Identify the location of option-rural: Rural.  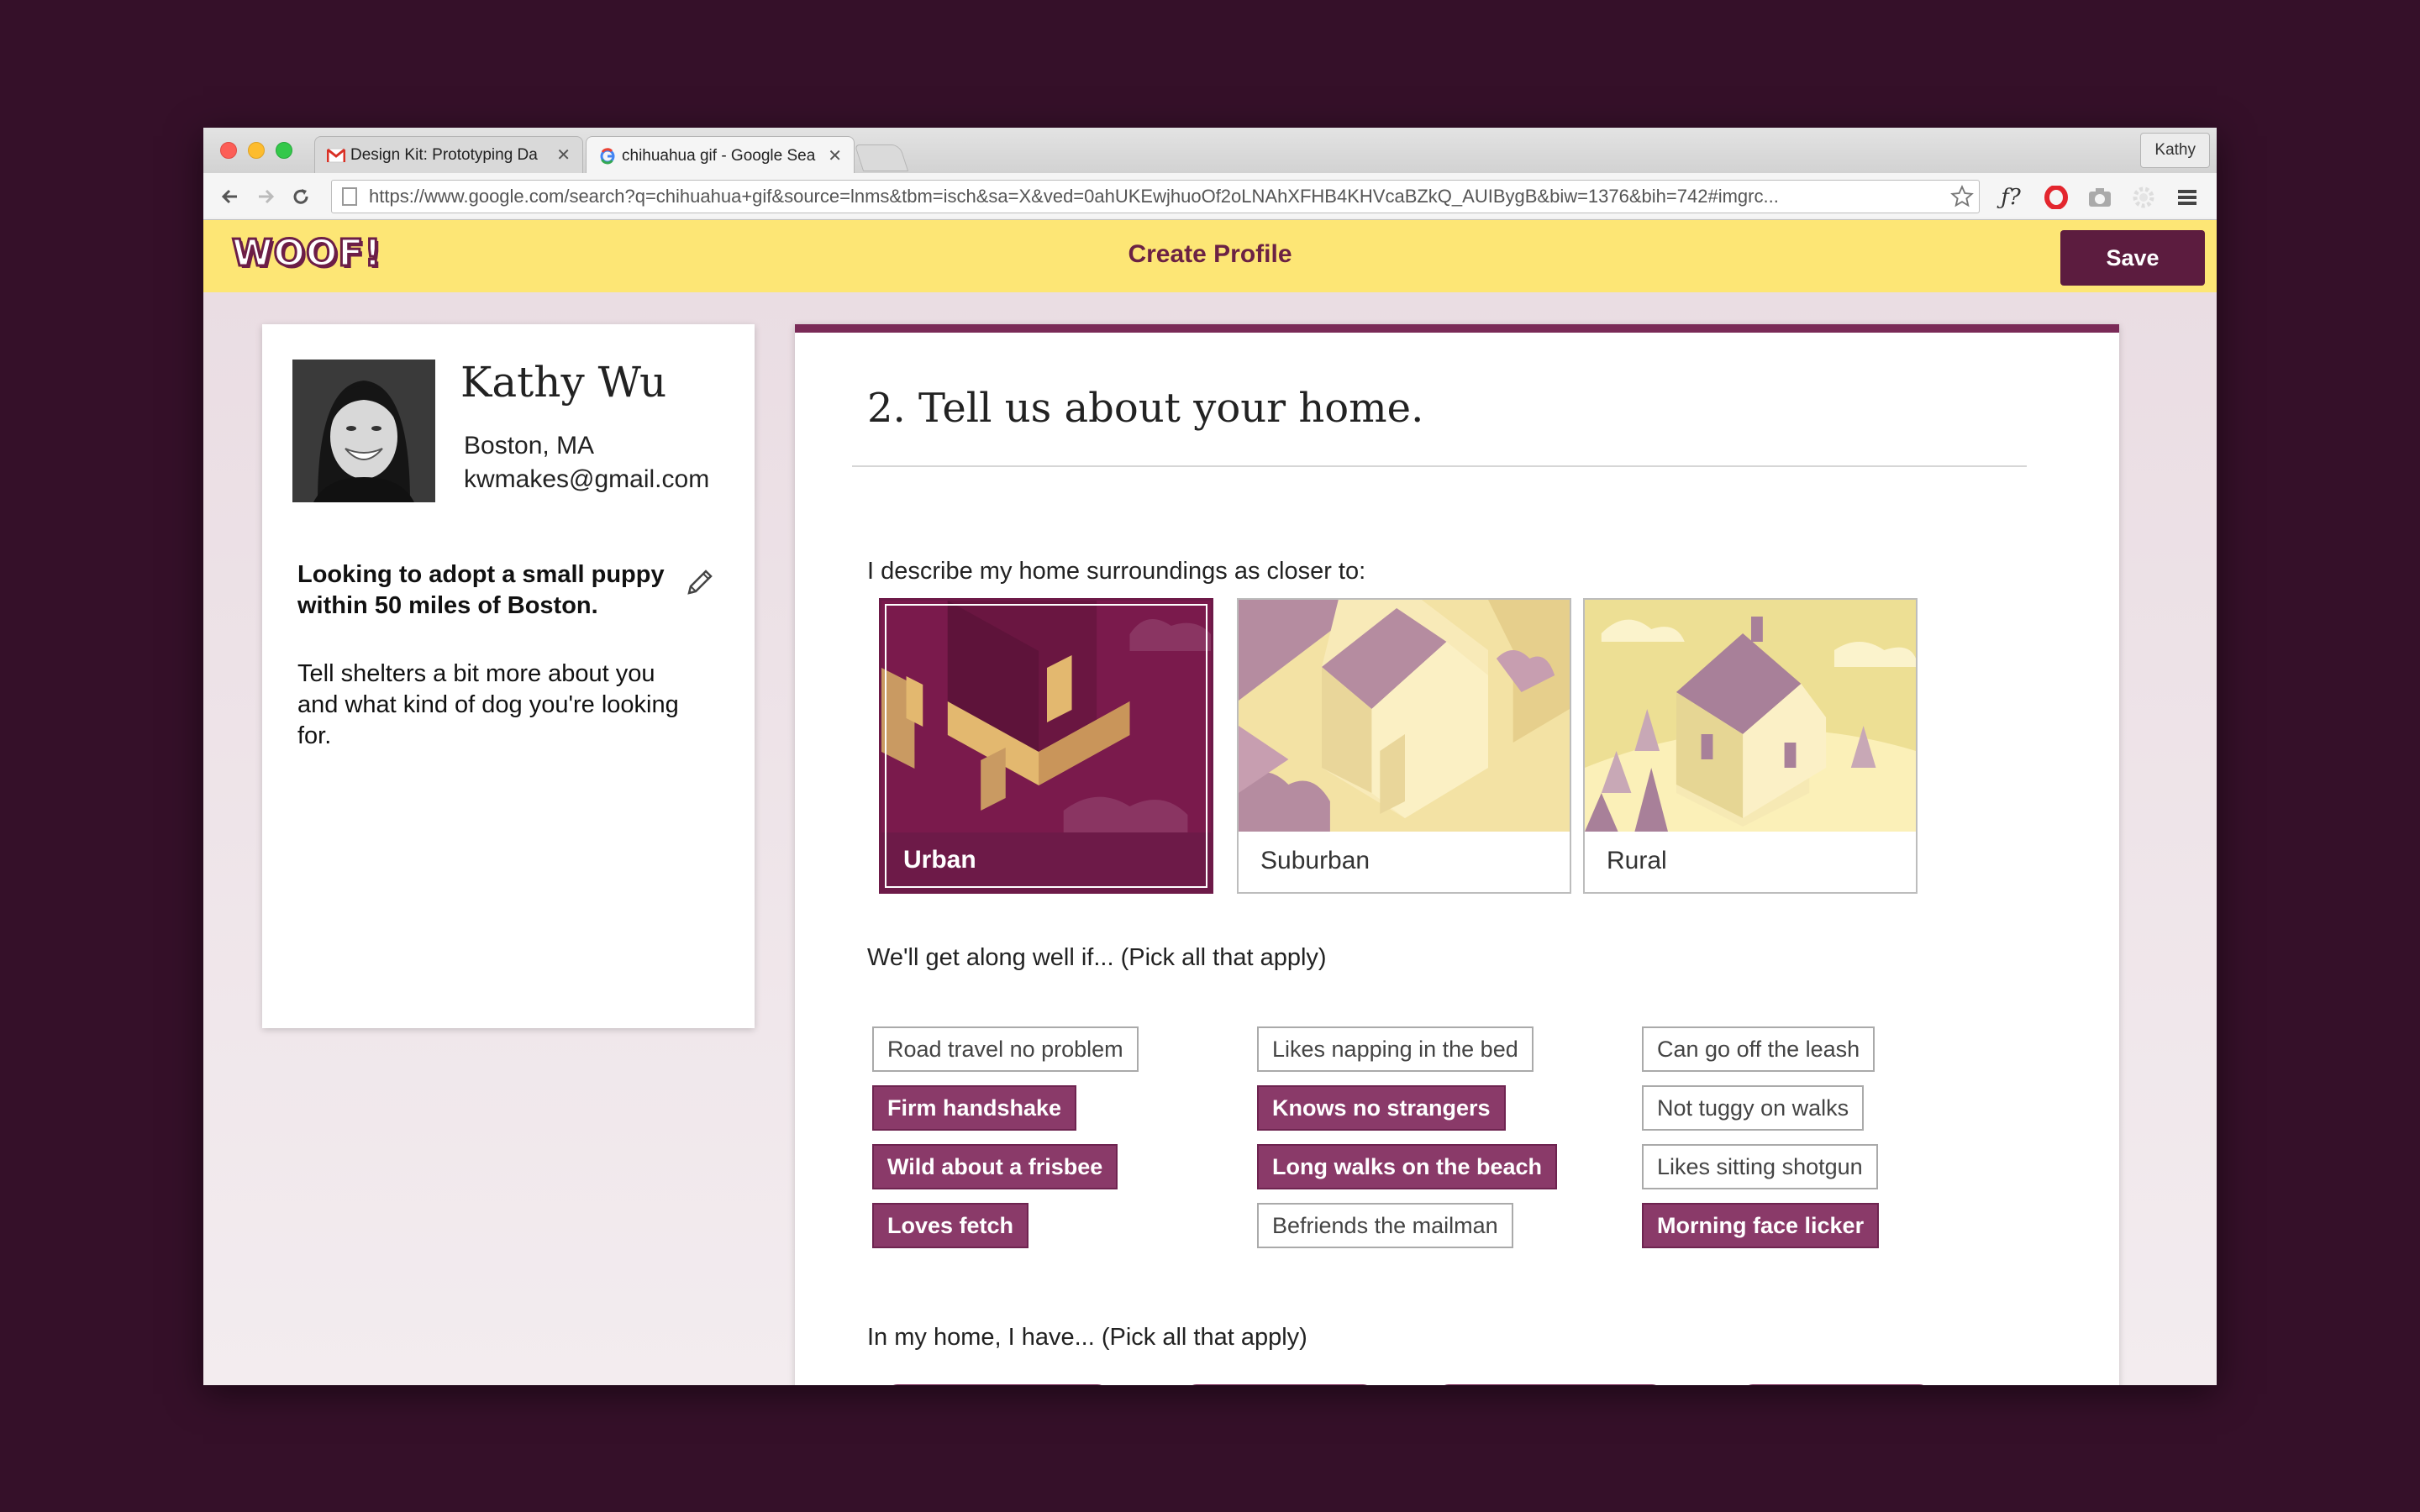
(1750, 746).